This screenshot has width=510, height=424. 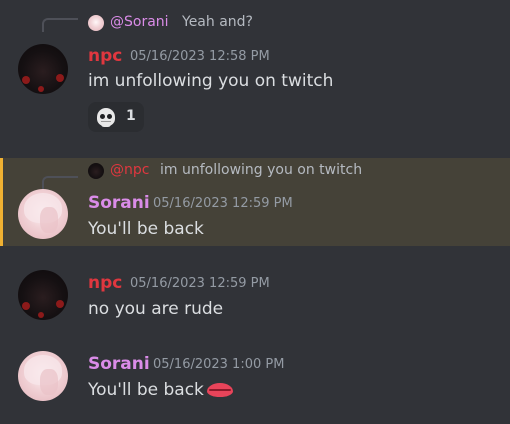 I want to click on timestamp: 05/16/2023 12:58 PM, so click(x=200, y=56).